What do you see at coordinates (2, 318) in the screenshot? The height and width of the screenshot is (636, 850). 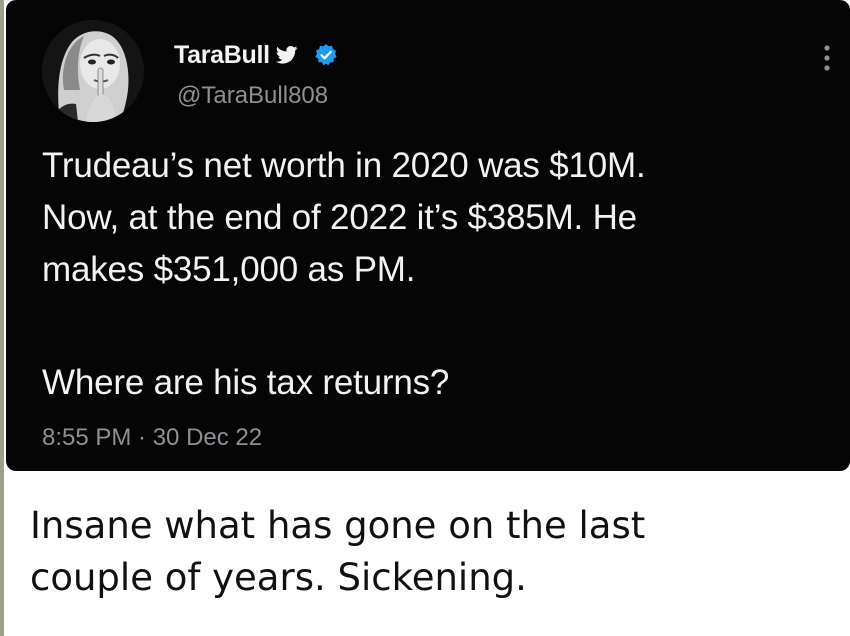 I see `left-edge-divider` at bounding box center [2, 318].